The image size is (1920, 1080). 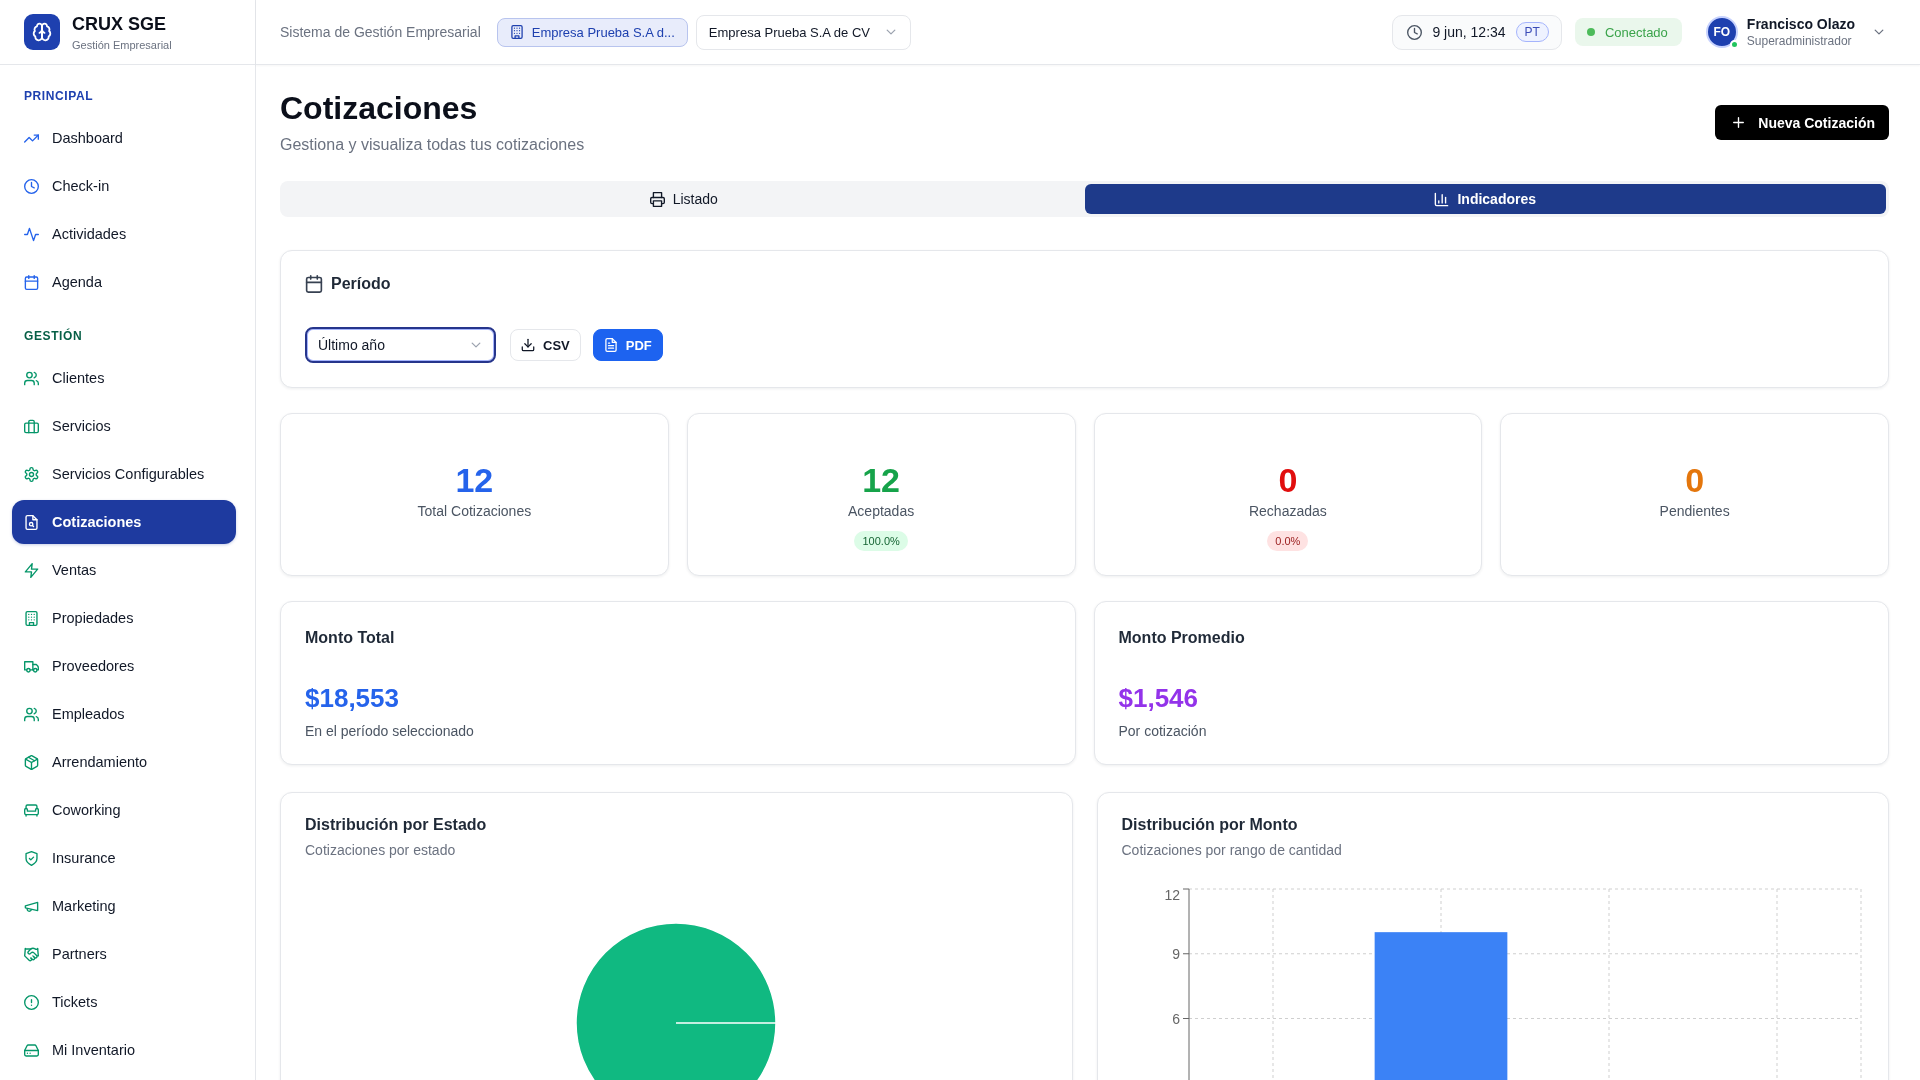 I want to click on tab: Indicadores, so click(x=1485, y=199).